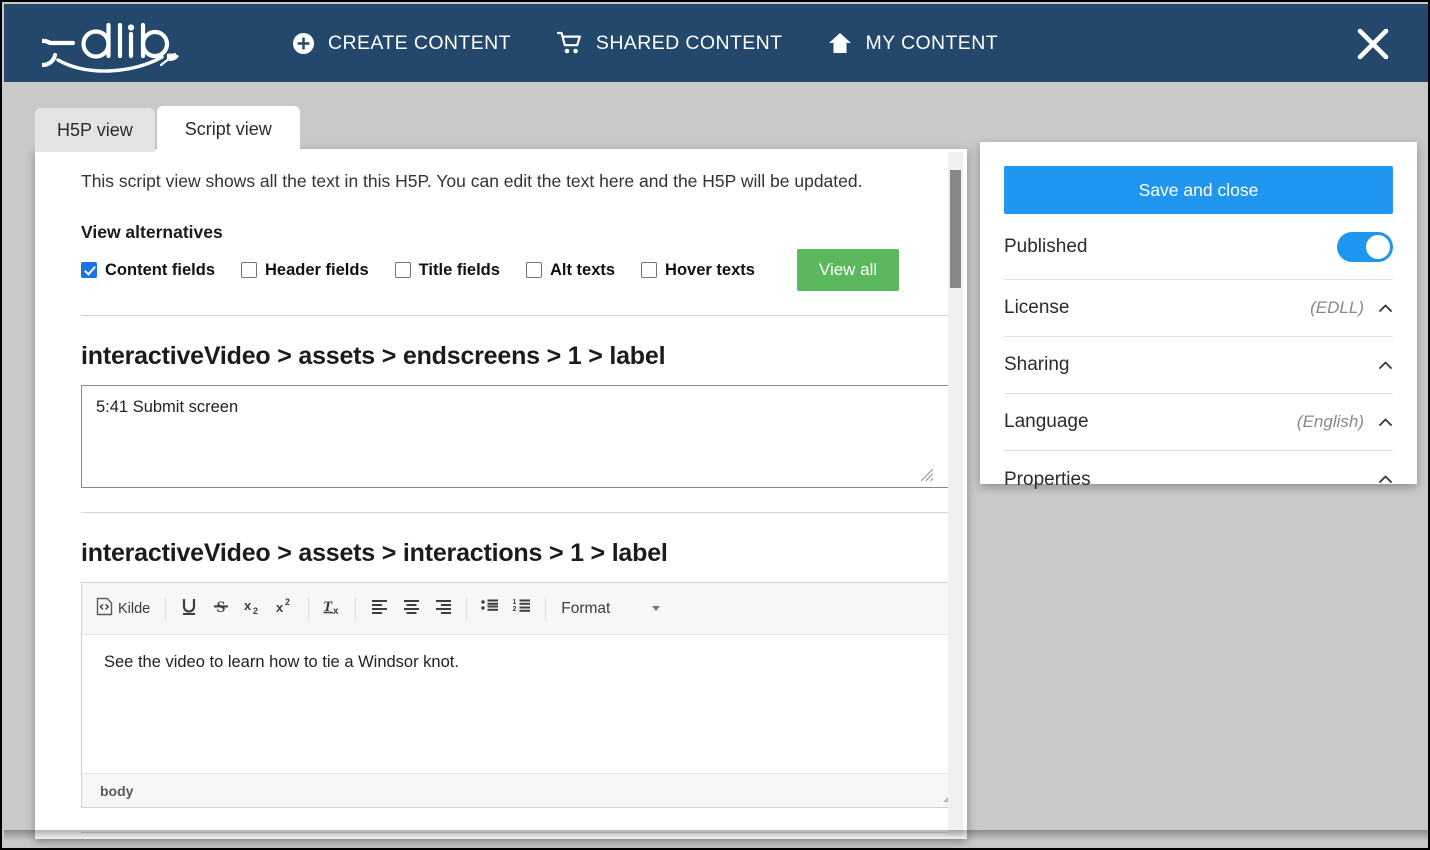 This screenshot has height=850, width=1430. I want to click on panel-row-label: Language, so click(1046, 421).